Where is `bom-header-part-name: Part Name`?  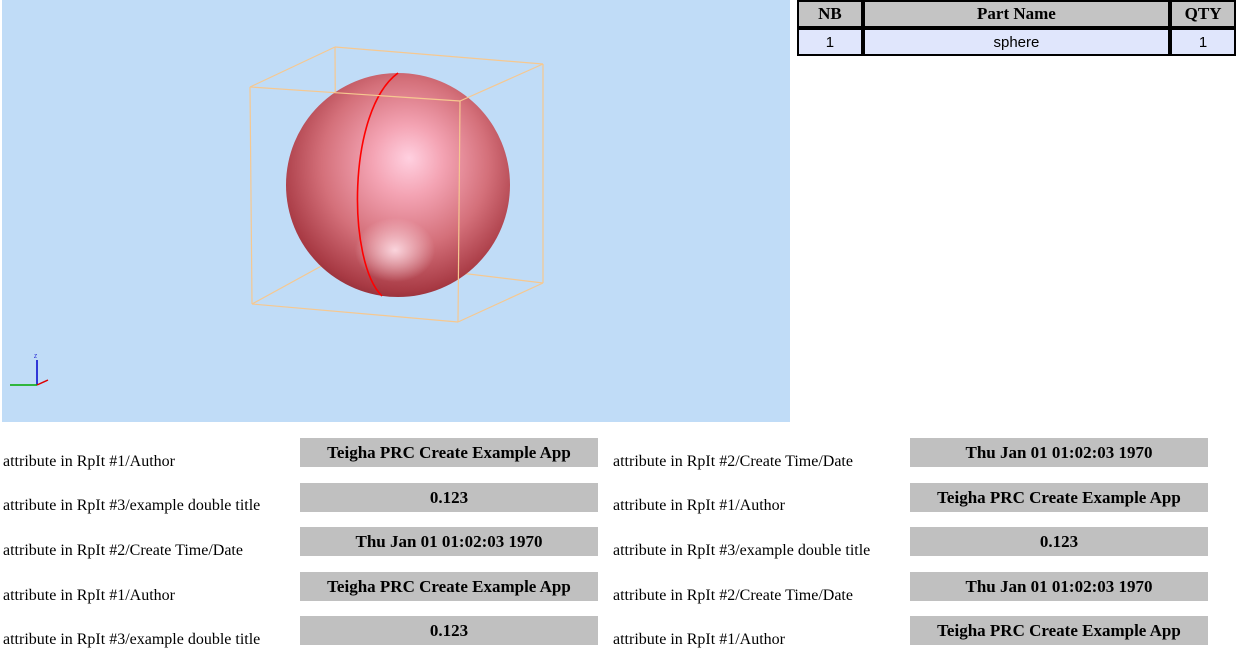 bom-header-part-name: Part Name is located at coordinates (1016, 14).